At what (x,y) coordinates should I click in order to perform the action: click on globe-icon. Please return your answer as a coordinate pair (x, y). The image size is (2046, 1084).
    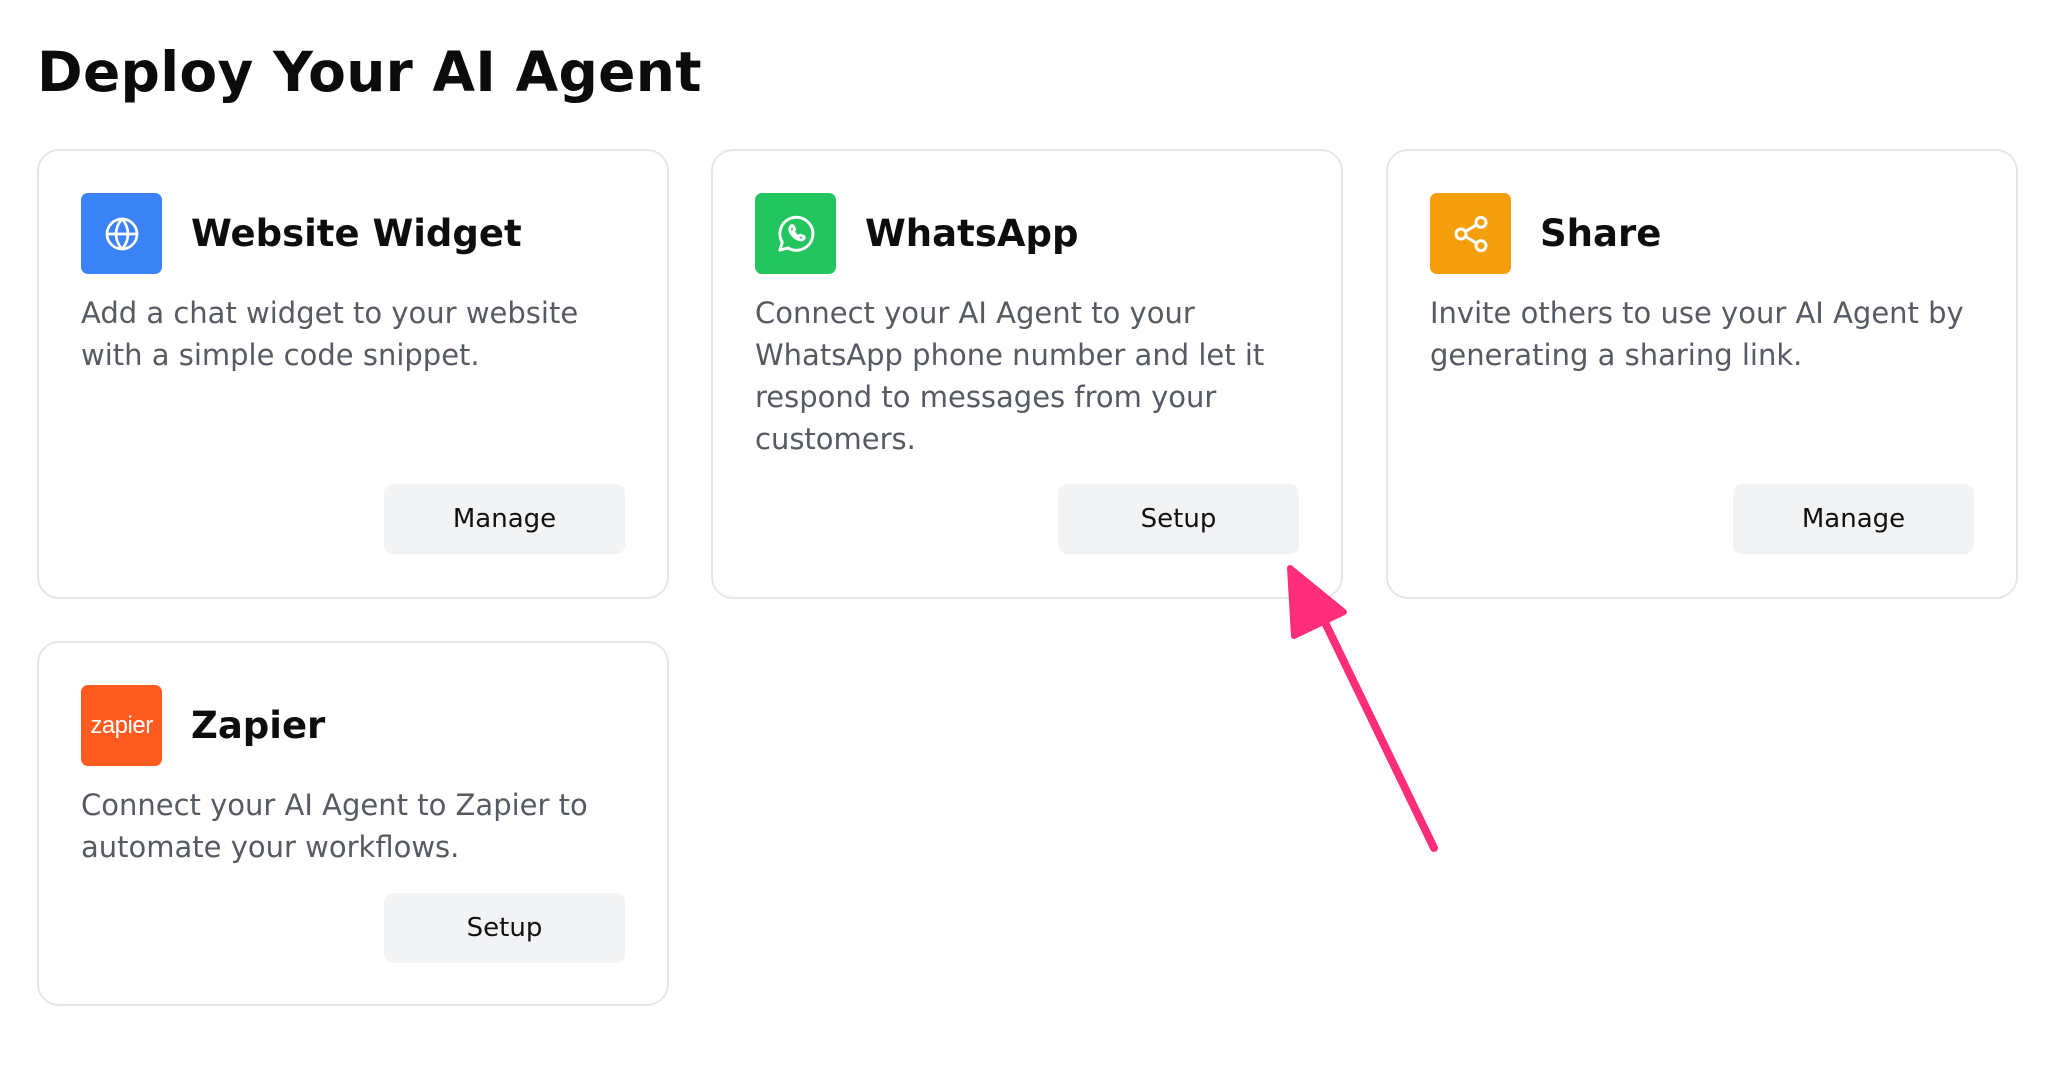
    Looking at the image, I should click on (121, 233).